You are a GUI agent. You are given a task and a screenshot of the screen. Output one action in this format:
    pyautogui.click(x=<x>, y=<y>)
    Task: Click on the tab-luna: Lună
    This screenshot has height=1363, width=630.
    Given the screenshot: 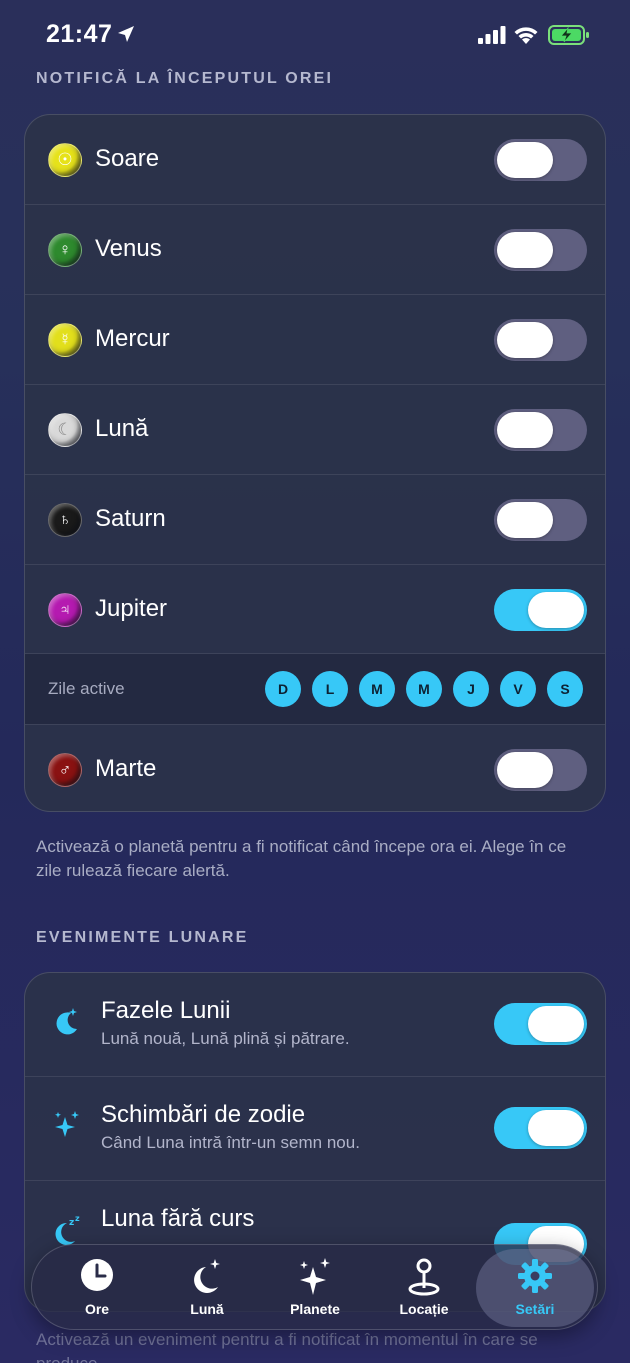 What is the action you would take?
    pyautogui.click(x=207, y=1288)
    